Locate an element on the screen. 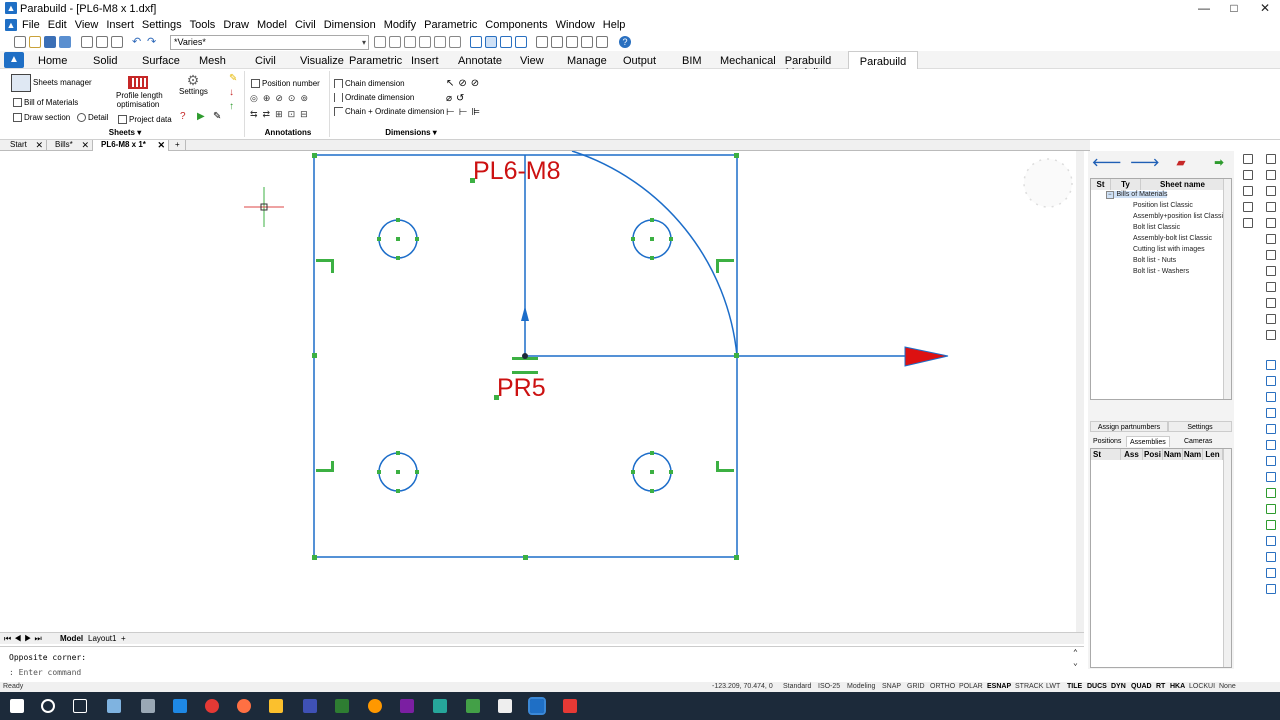 The image size is (1280, 720). arrow-down-red-icon: ↓ is located at coordinates (231, 92).